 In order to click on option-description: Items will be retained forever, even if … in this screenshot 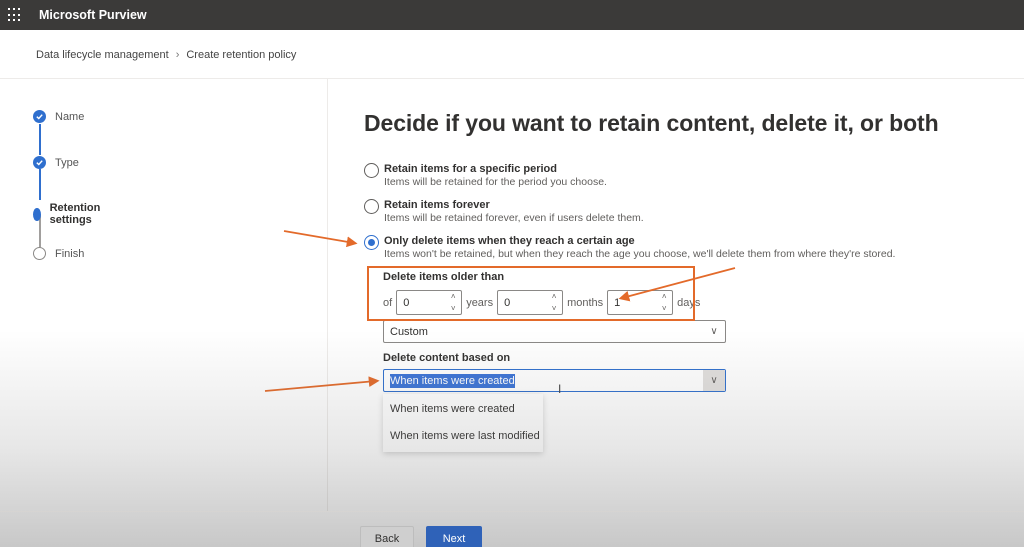, I will do `click(514, 218)`.